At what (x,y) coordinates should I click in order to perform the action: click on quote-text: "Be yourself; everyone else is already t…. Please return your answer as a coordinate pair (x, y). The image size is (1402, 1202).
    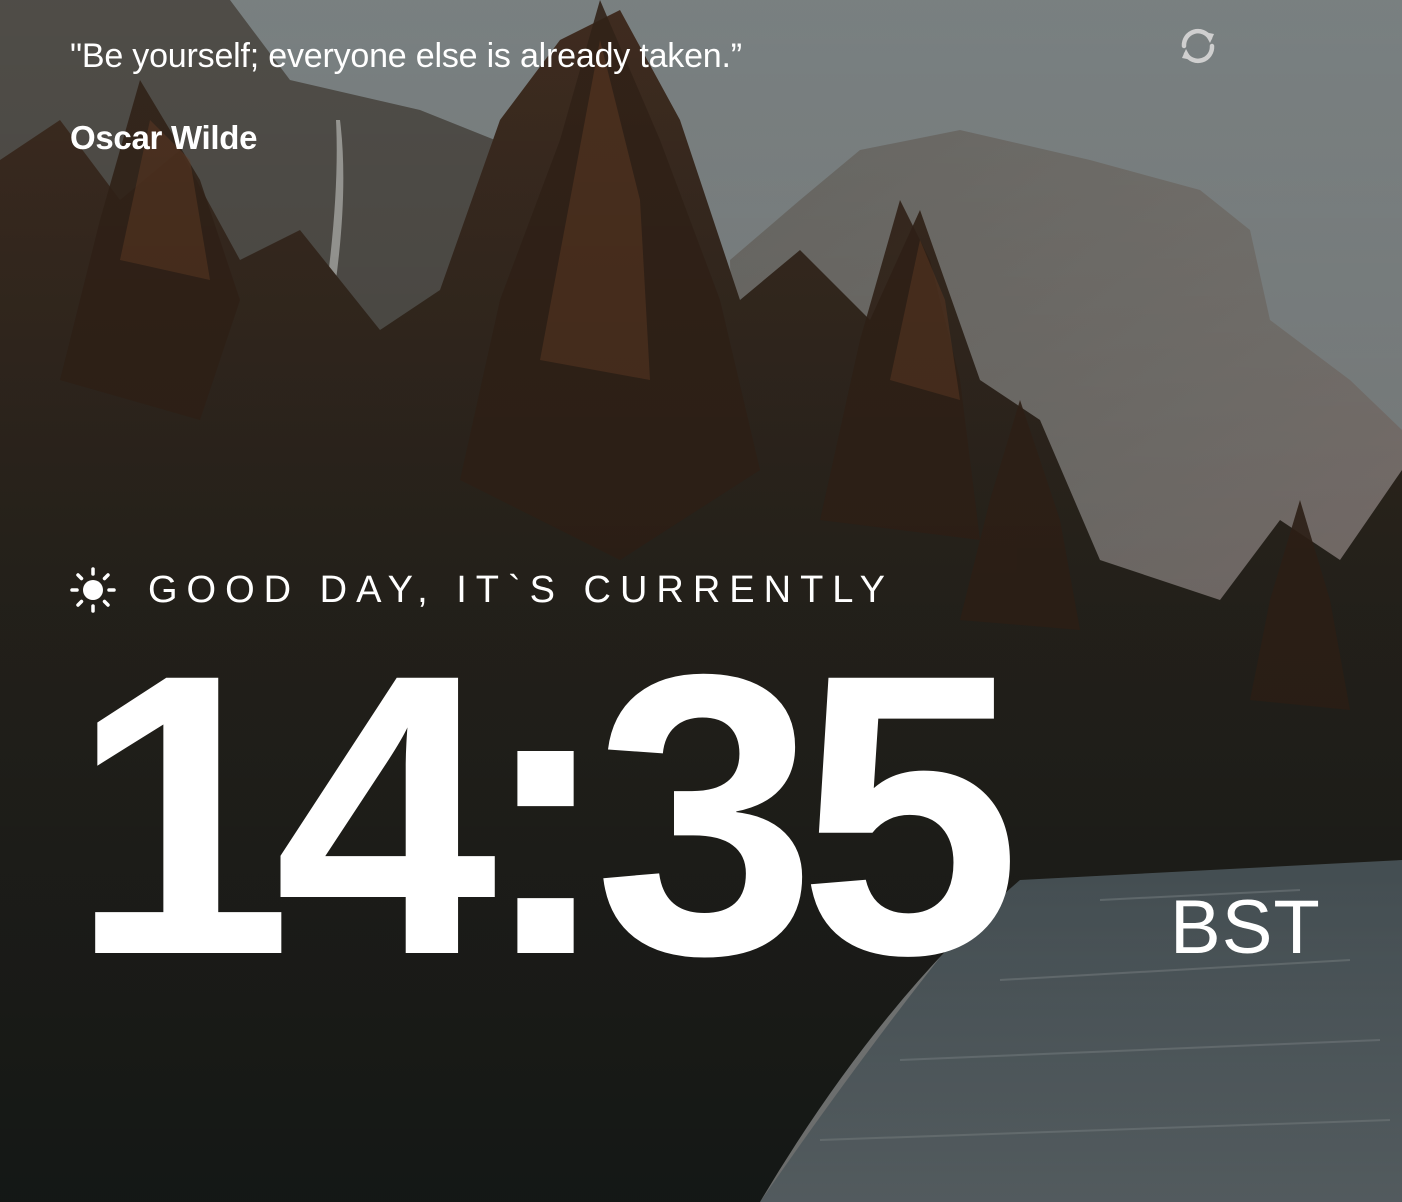
    Looking at the image, I should click on (406, 56).